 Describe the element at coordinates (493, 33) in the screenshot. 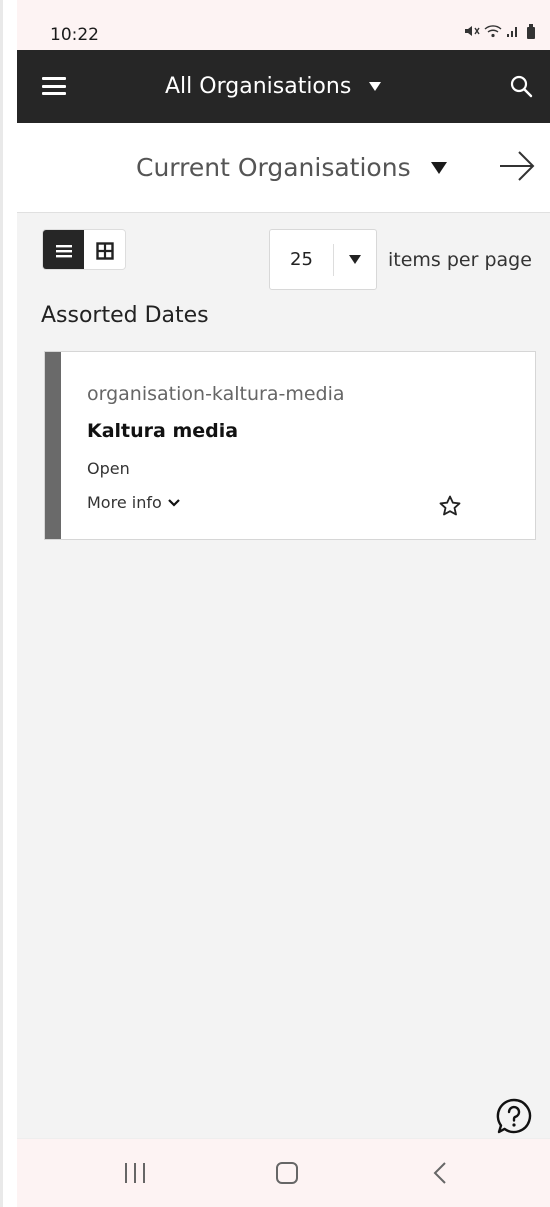

I see `wifi-icon` at that location.